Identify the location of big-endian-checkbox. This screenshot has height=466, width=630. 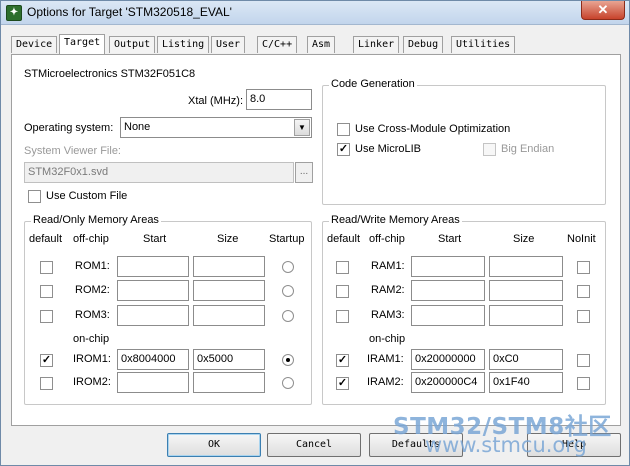
(489, 149).